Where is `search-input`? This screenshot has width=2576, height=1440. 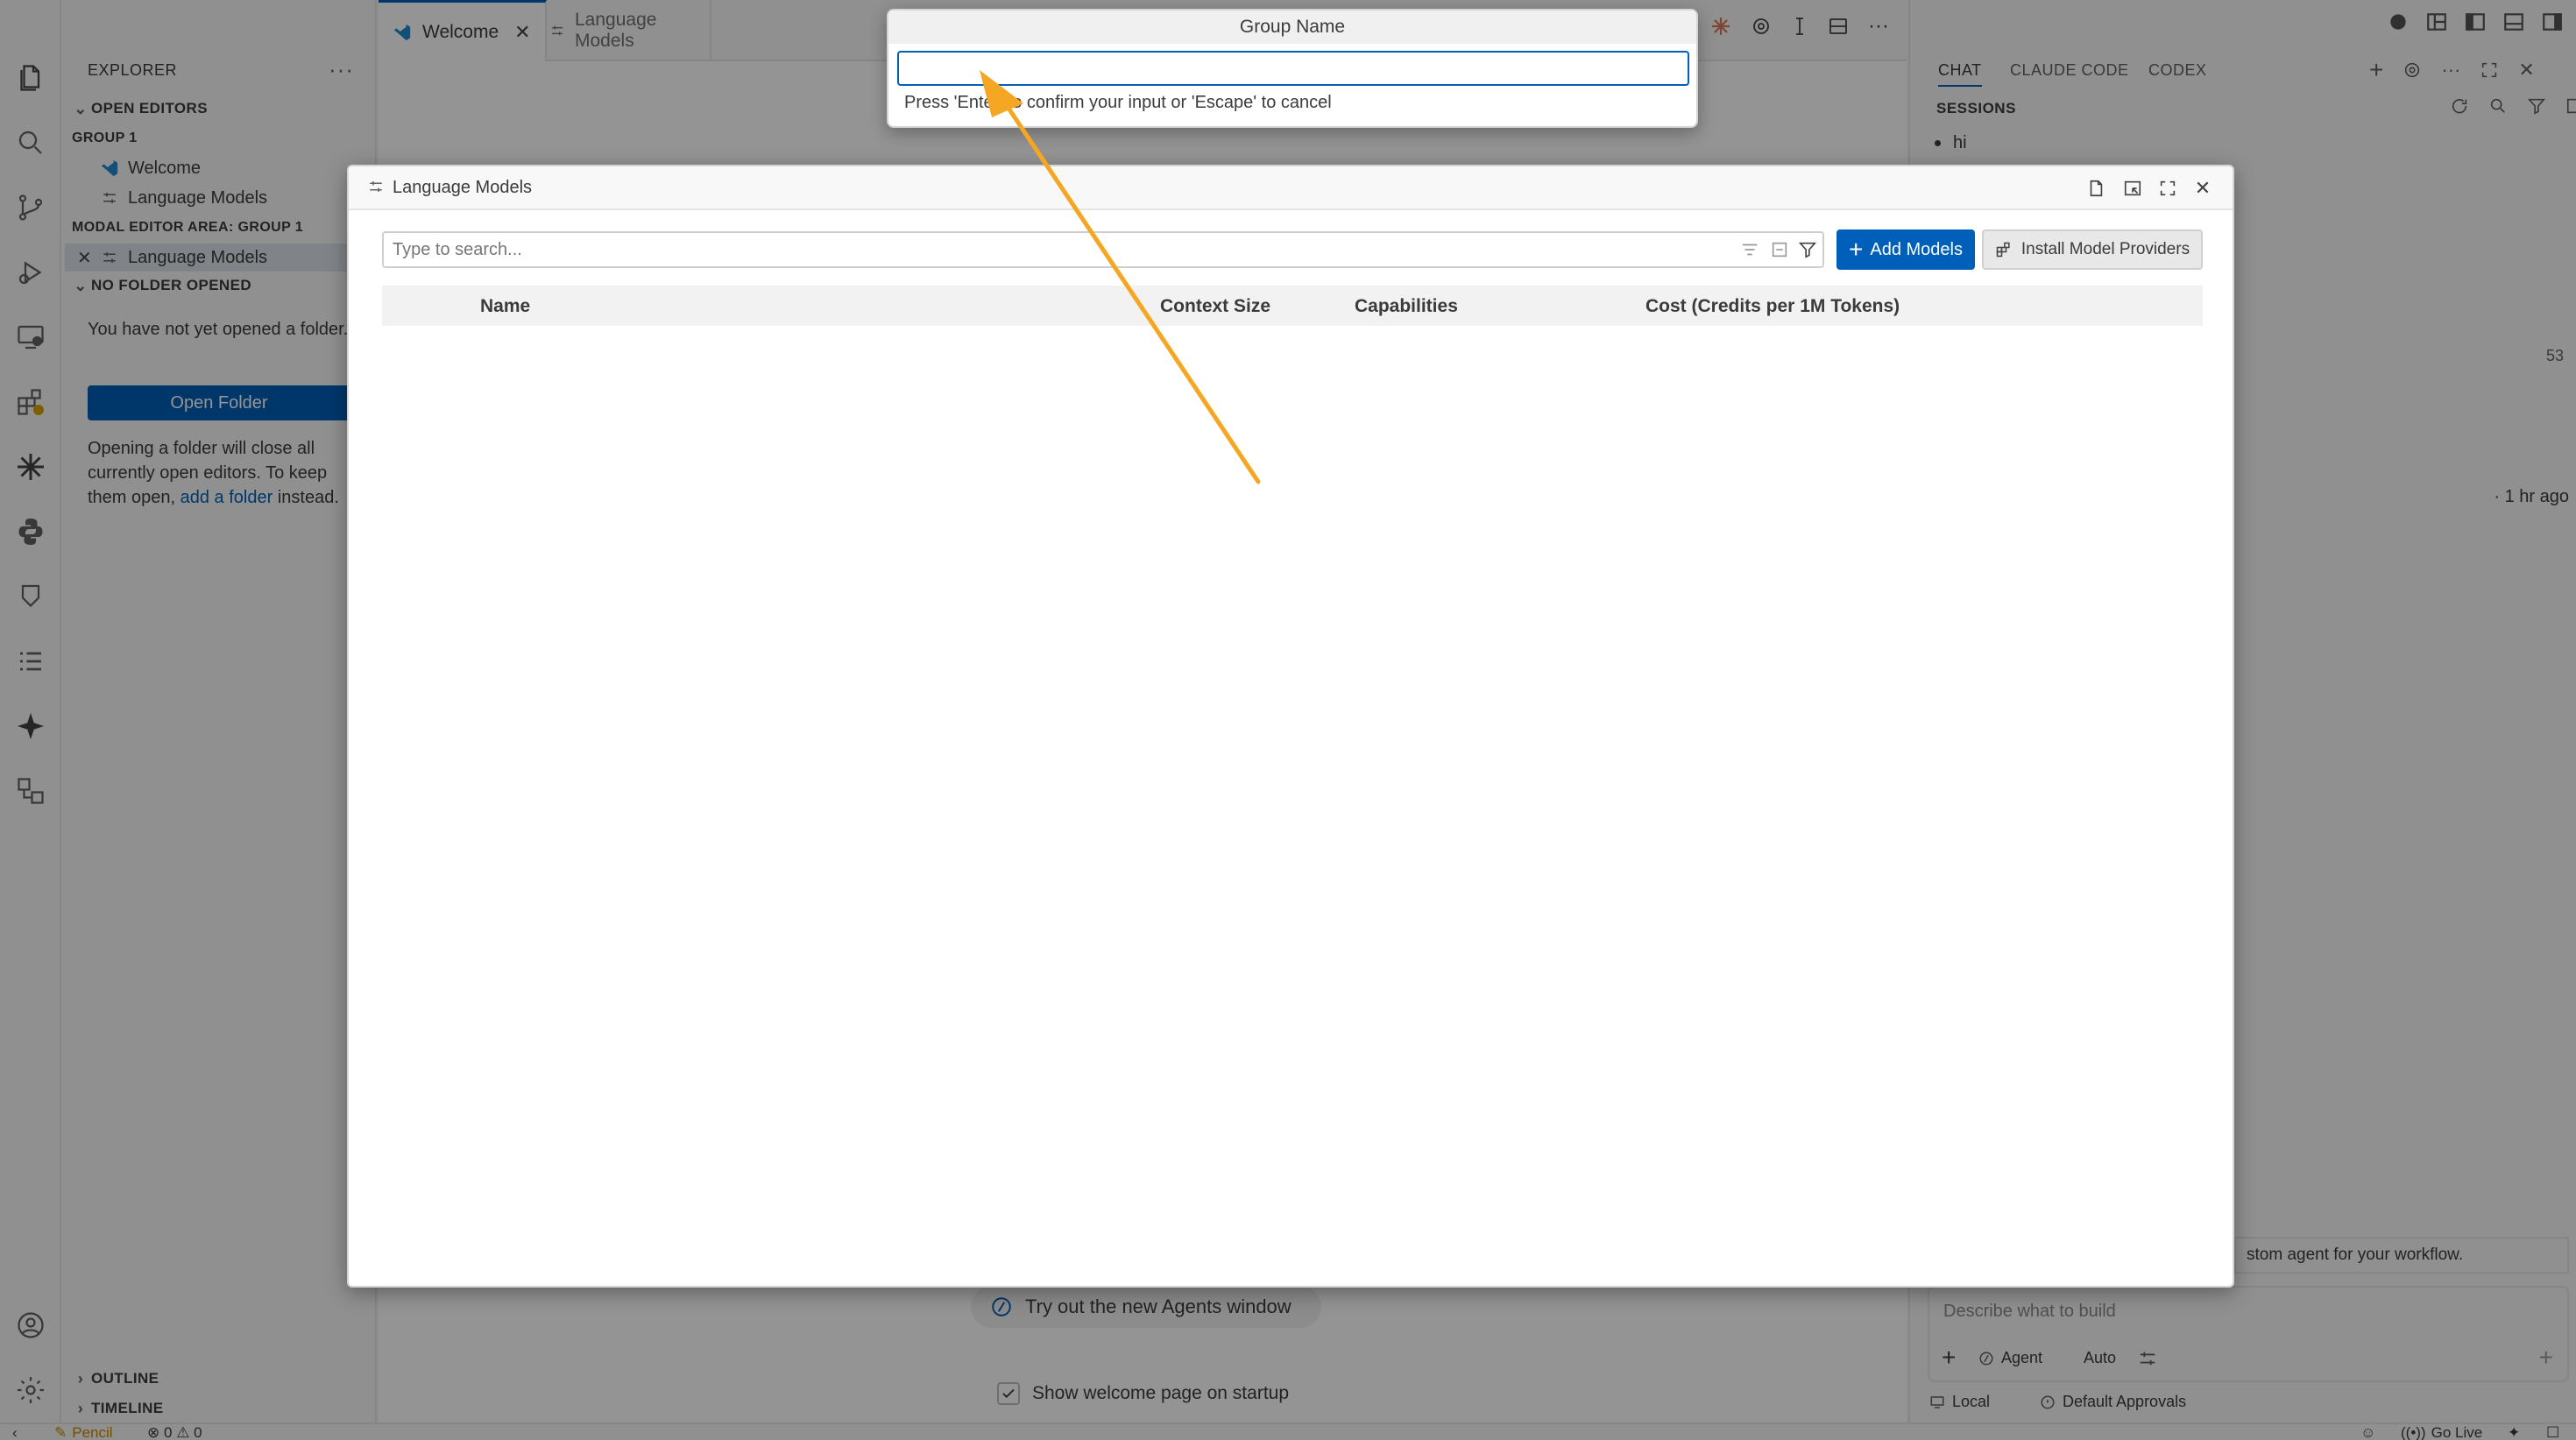 search-input is located at coordinates (1032, 249).